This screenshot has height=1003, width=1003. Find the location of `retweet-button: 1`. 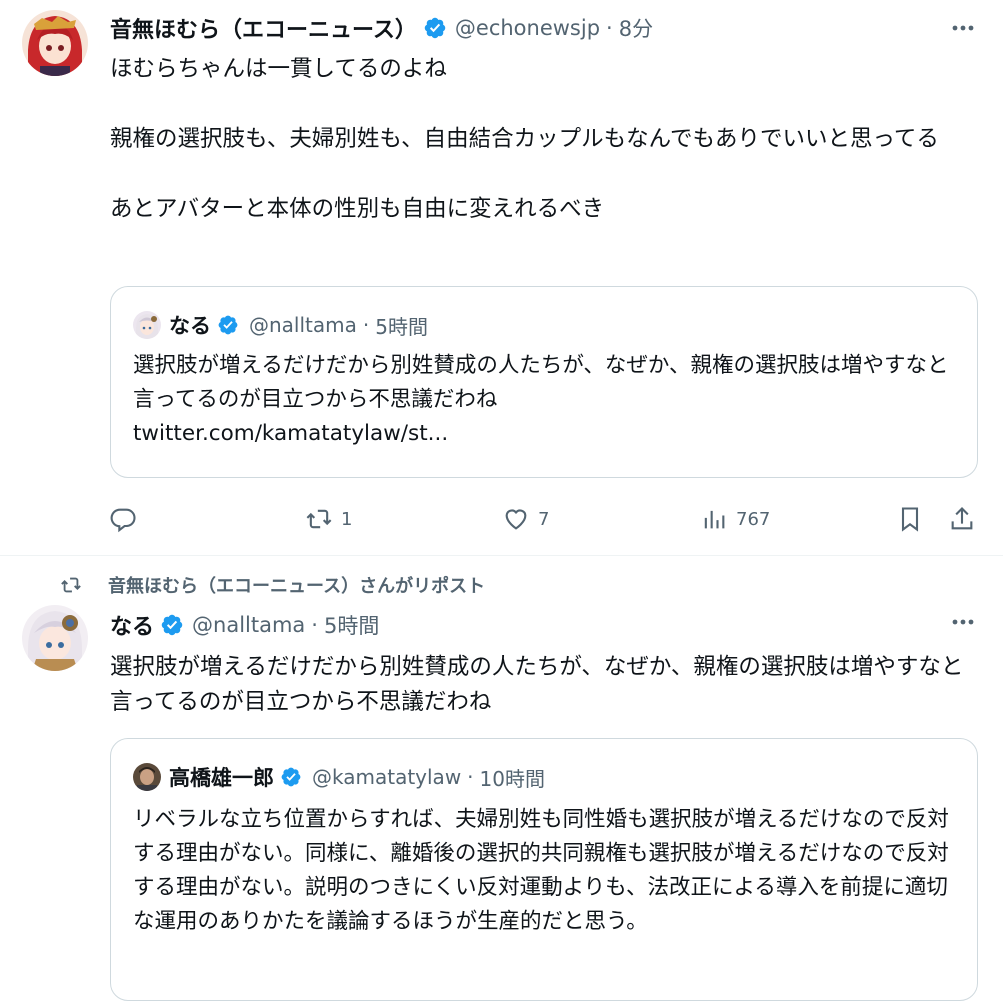

retweet-button: 1 is located at coordinates (328, 519).